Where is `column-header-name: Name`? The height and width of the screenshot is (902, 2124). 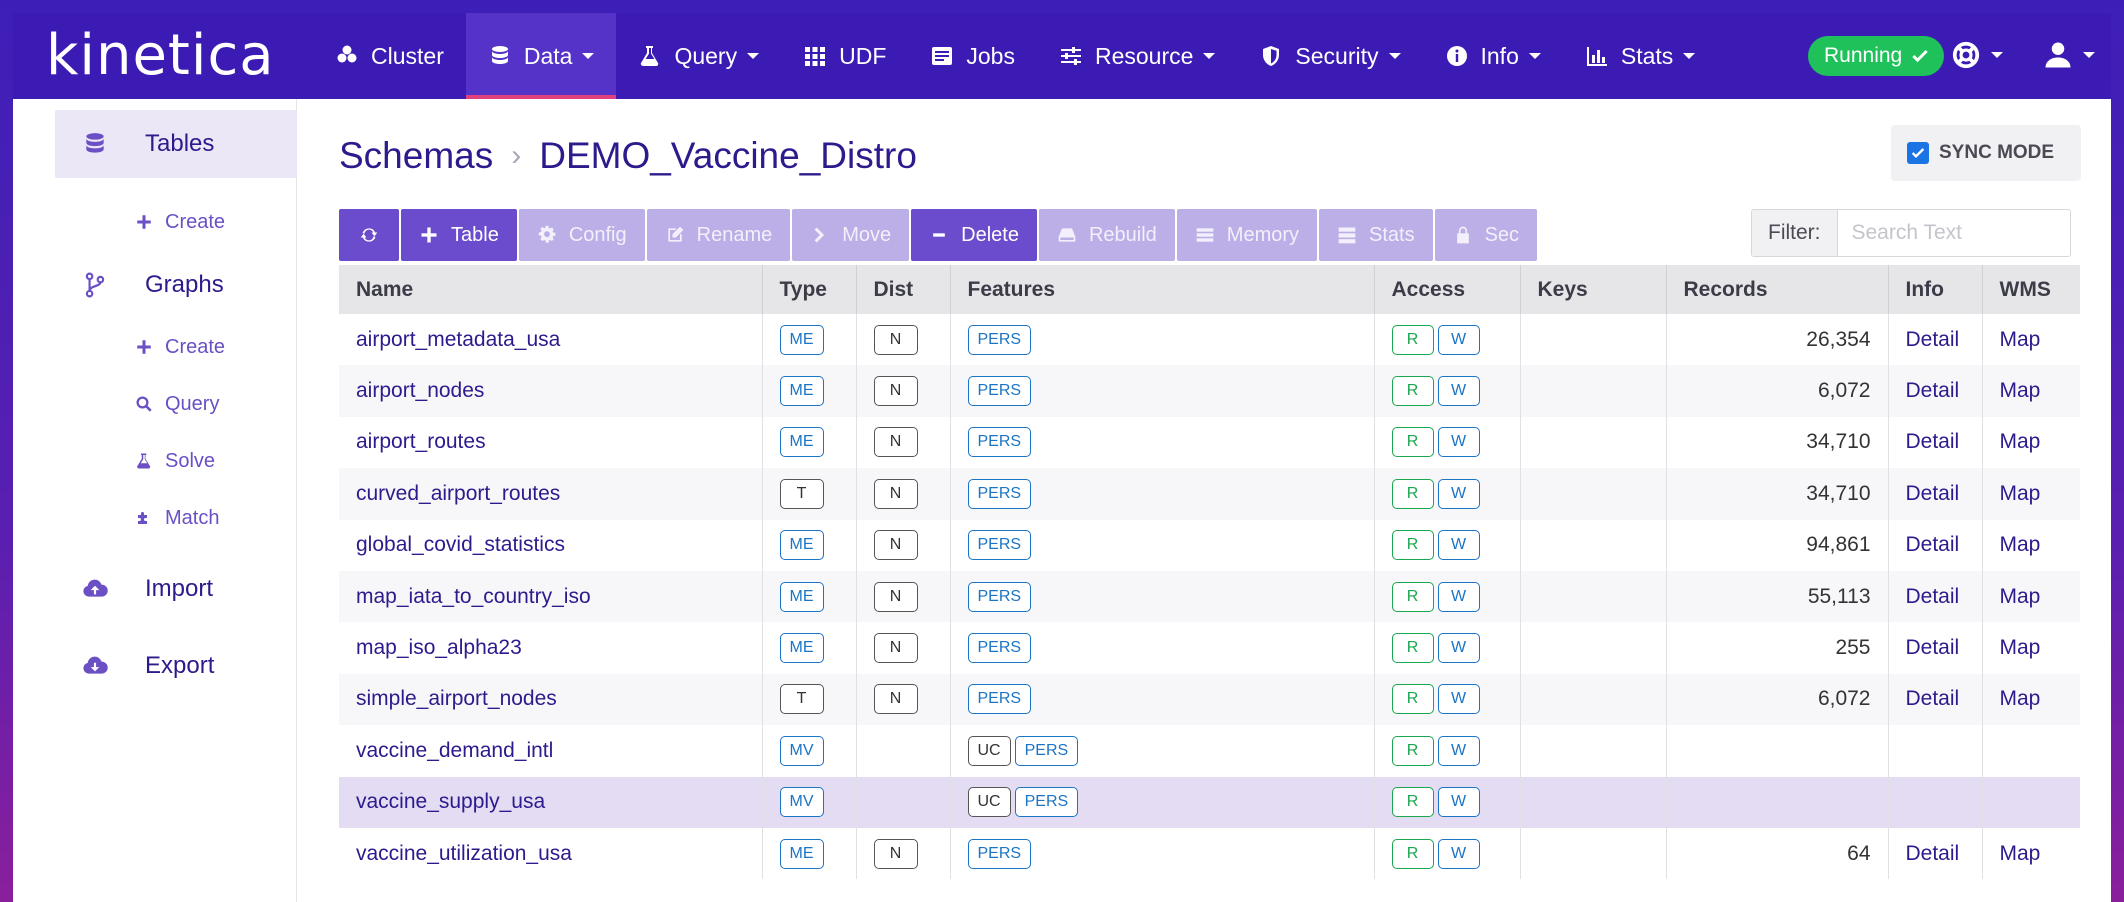 column-header-name: Name is located at coordinates (551, 289).